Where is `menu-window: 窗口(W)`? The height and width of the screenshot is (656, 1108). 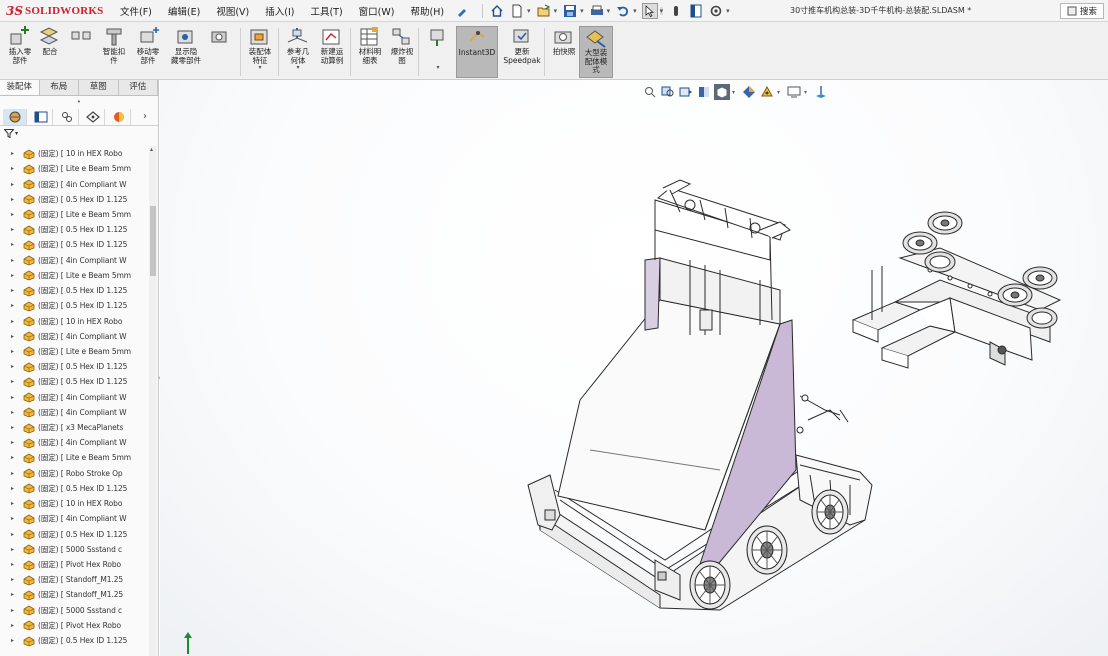 menu-window: 窗口(W) is located at coordinates (377, 11).